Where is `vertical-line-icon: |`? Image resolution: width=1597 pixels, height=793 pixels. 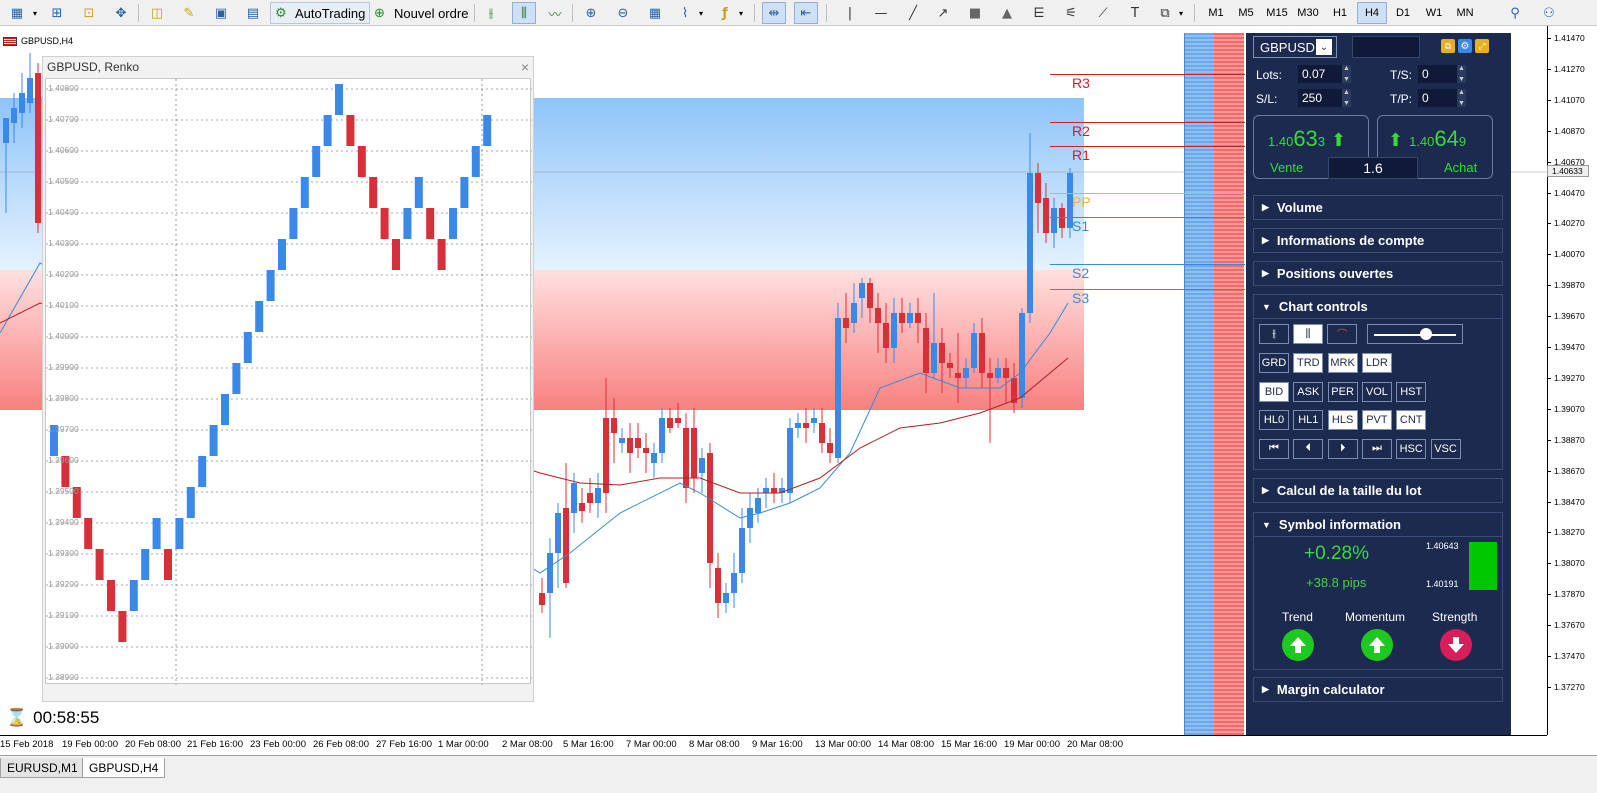
vertical-line-icon: | is located at coordinates (850, 13).